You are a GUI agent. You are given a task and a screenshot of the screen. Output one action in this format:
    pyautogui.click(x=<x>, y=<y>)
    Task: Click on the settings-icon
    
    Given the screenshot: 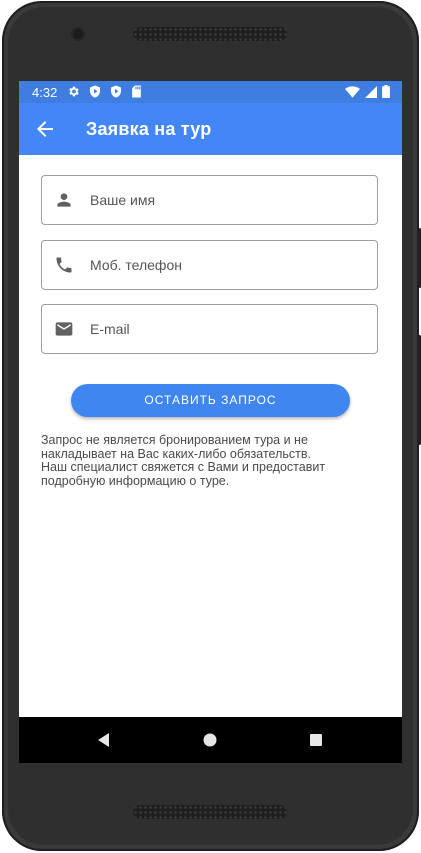 What is the action you would take?
    pyautogui.click(x=73, y=91)
    